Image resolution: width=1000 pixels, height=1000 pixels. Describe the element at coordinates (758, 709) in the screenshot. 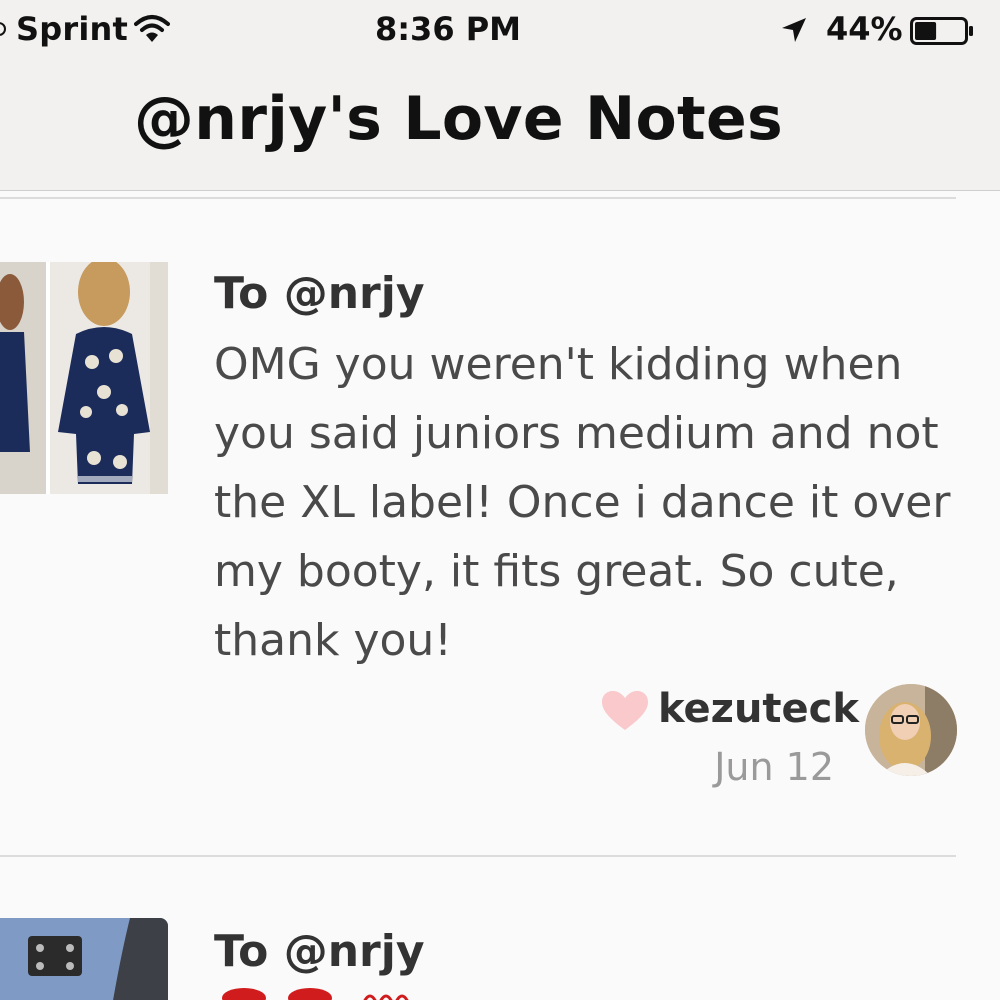

I see `sender-username: kezuteck` at that location.